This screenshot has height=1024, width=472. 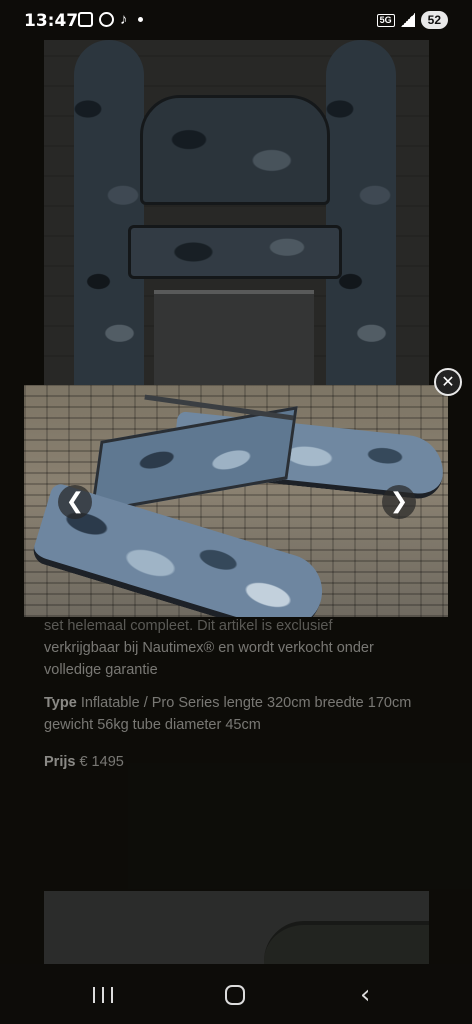 I want to click on screenshot-icon, so click(x=85, y=19).